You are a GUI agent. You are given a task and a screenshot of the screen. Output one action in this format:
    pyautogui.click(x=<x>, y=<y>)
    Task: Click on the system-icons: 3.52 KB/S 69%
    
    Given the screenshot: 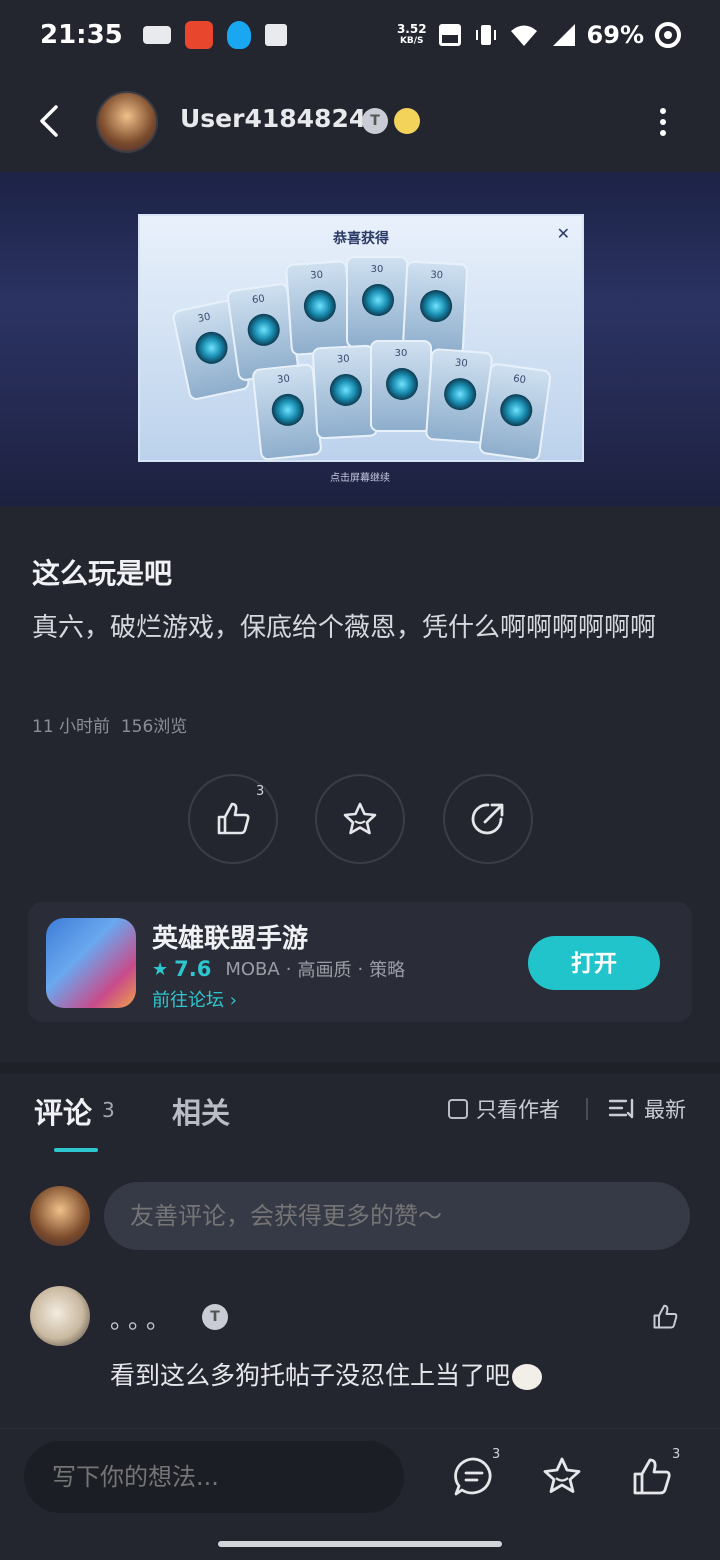 What is the action you would take?
    pyautogui.click(x=539, y=35)
    